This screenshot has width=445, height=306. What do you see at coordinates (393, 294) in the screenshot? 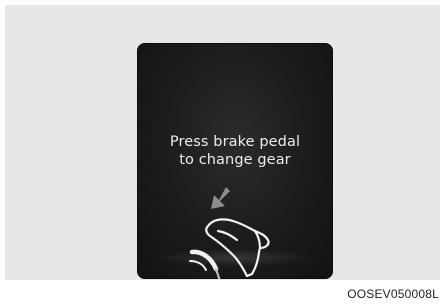
I see `figure-code: OOSEV050008L` at bounding box center [393, 294].